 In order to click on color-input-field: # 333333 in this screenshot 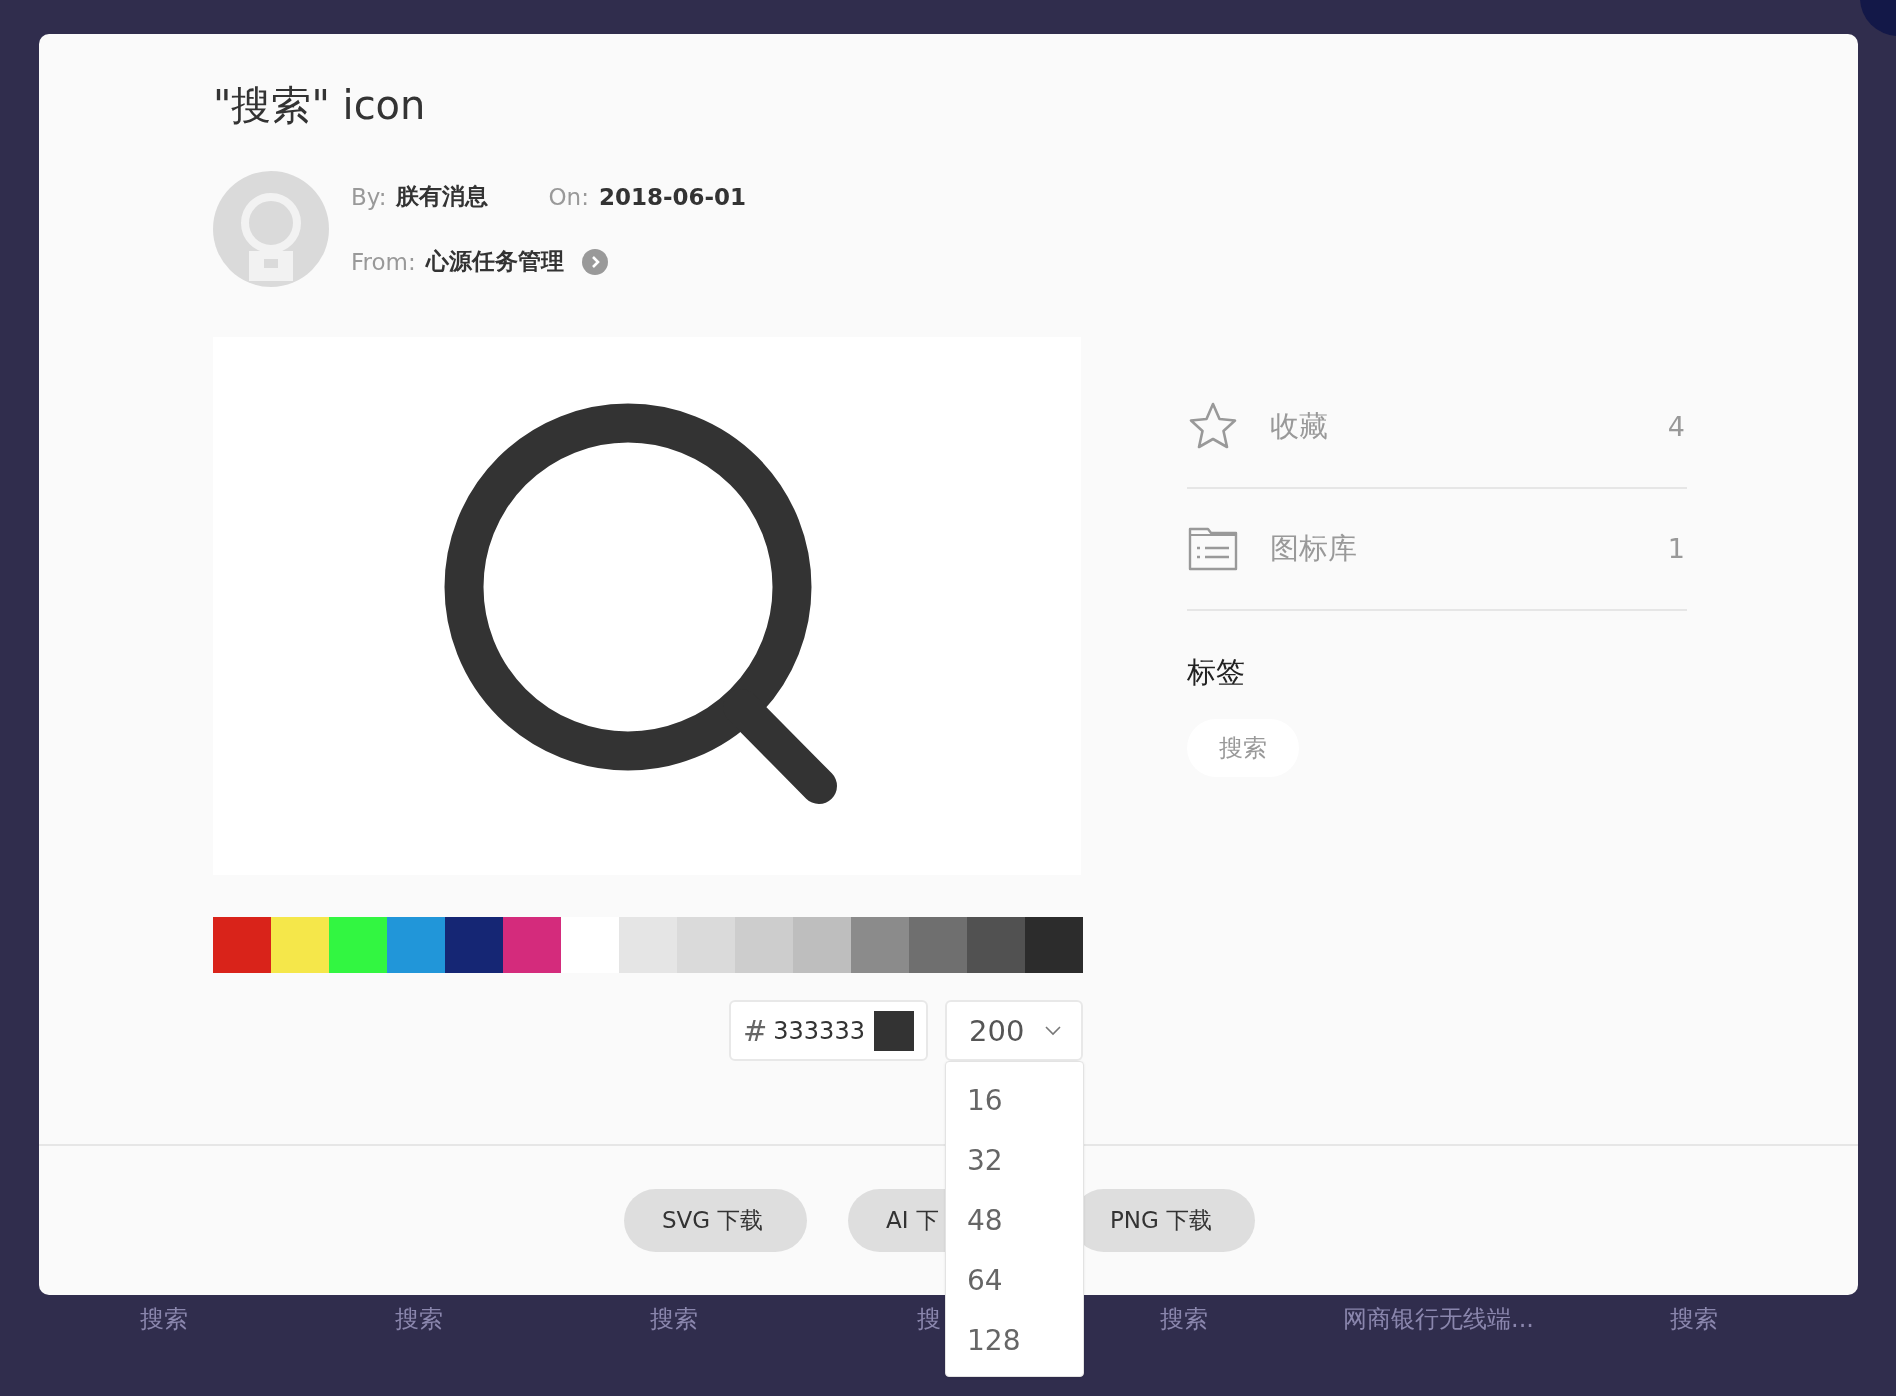, I will do `click(828, 1030)`.